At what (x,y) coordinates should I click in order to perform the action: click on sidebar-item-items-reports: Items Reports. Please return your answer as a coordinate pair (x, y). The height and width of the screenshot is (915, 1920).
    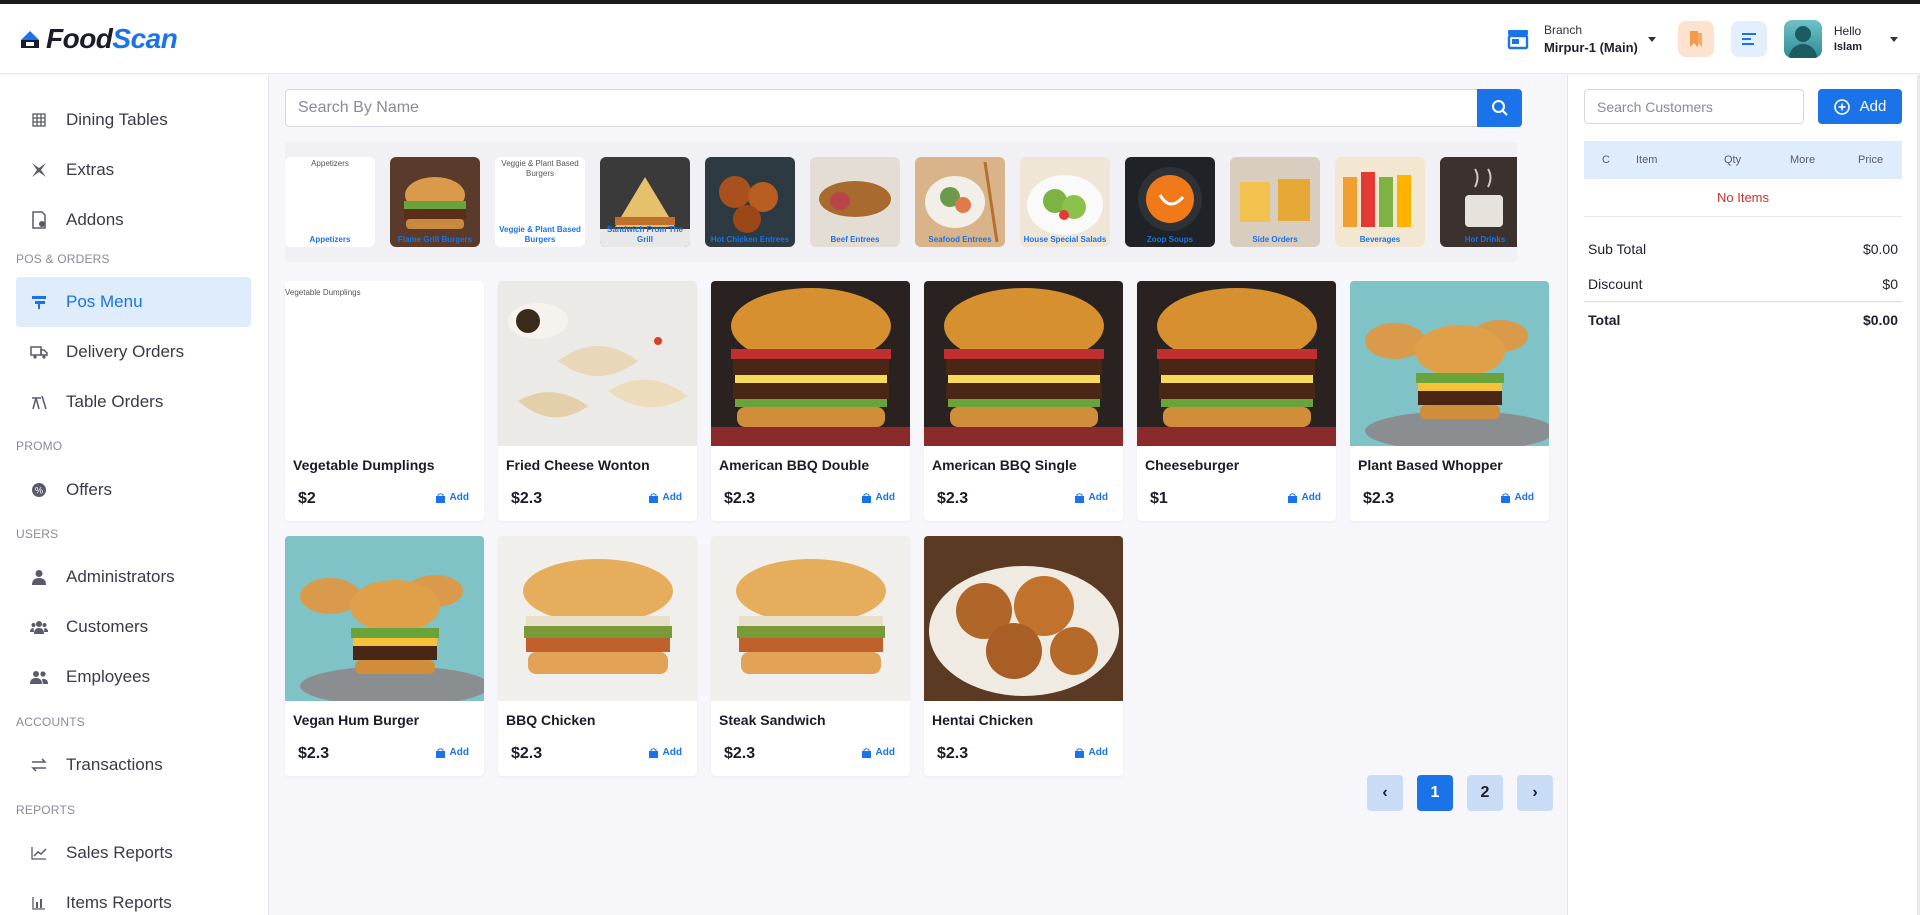
    Looking at the image, I should click on (133, 896).